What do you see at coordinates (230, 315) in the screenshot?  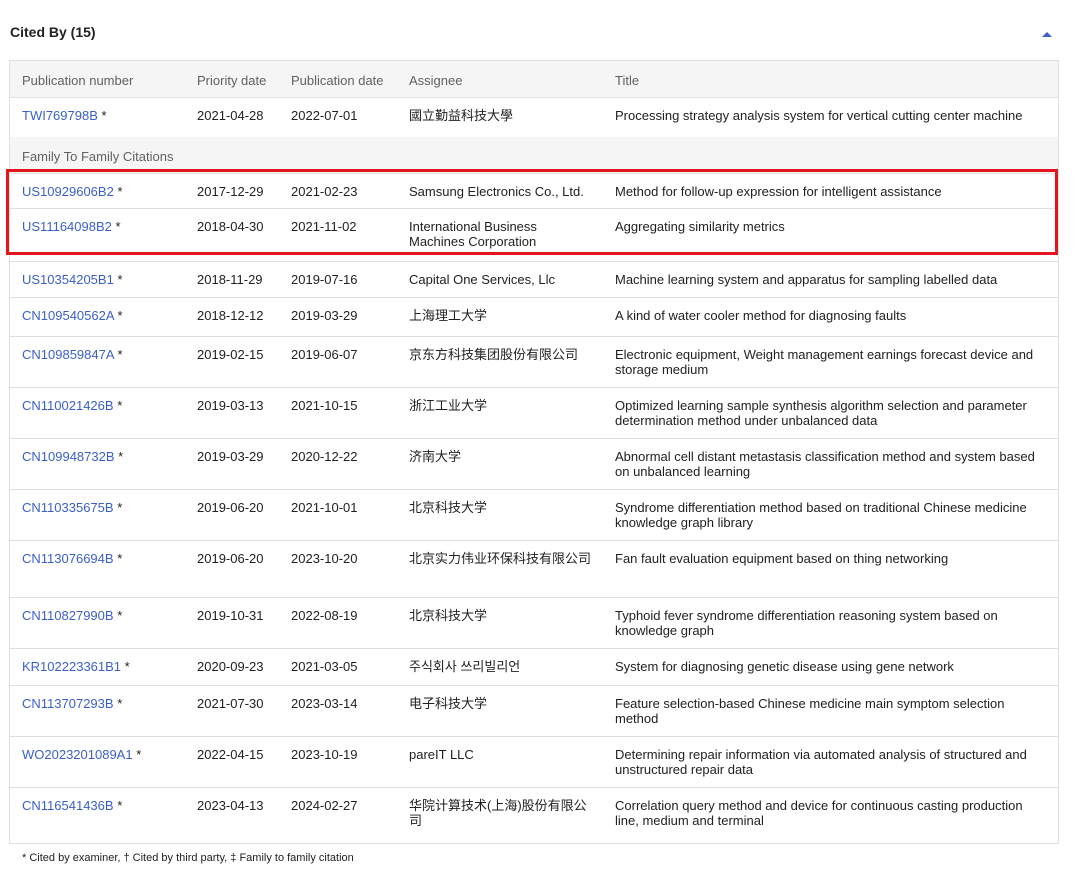 I see `priority-date: 2018-12-12` at bounding box center [230, 315].